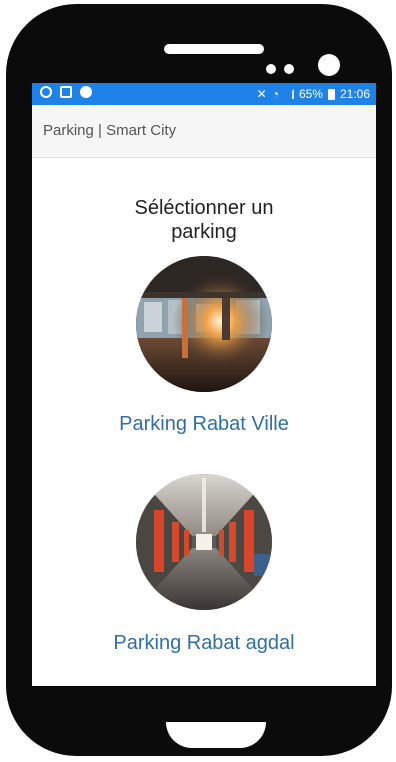  Describe the element at coordinates (216, 735) in the screenshot. I see `home-button` at that location.